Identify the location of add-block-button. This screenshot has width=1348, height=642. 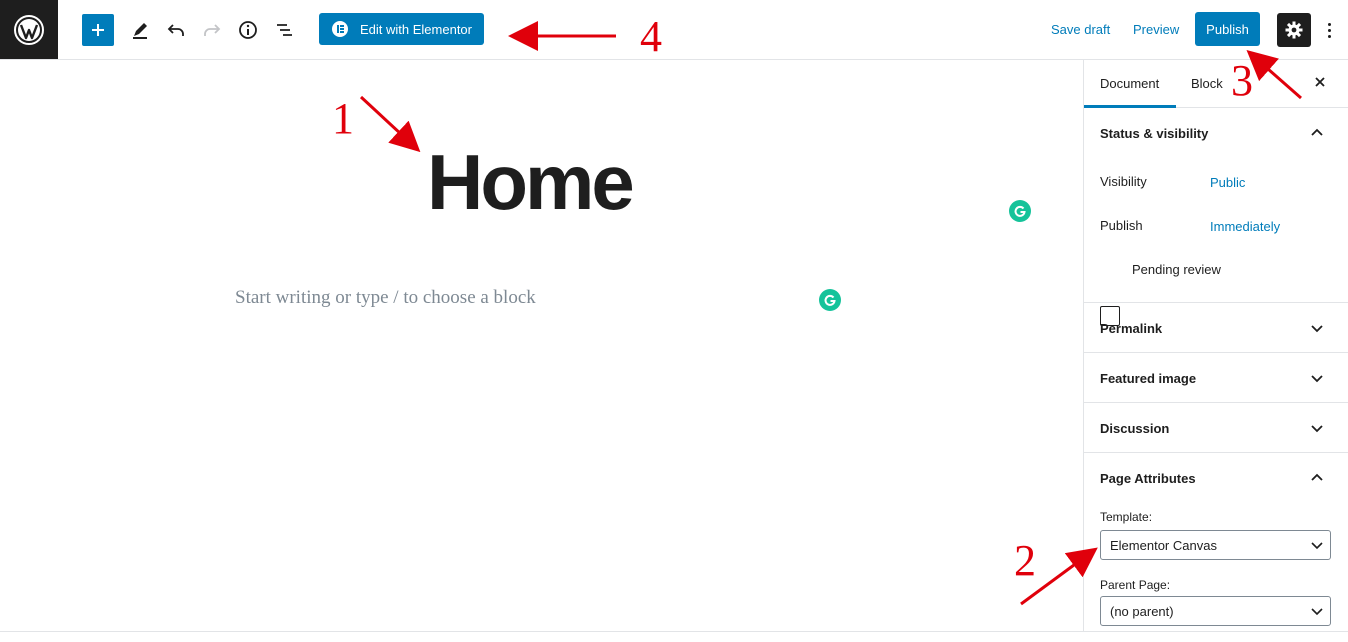
(98, 30).